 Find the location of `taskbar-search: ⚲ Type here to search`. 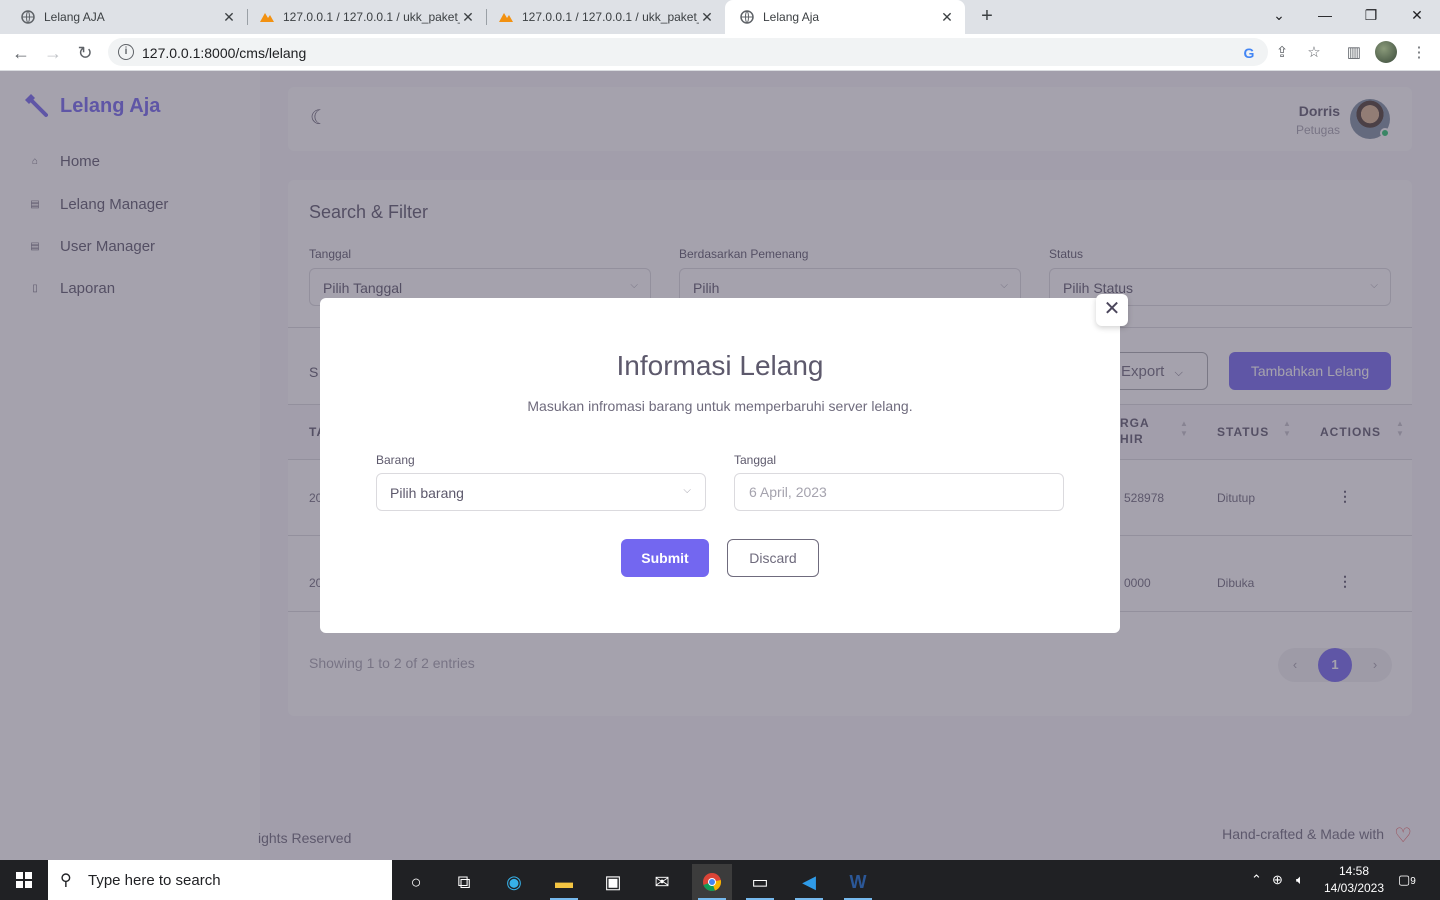

taskbar-search: ⚲ Type here to search is located at coordinates (220, 880).